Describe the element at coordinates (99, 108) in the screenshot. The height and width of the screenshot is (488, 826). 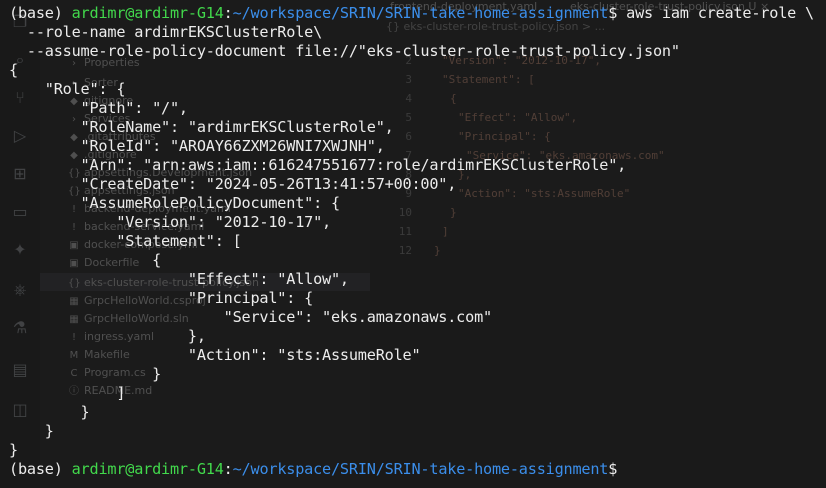
I see `output-line: "Path": "/",` at that location.